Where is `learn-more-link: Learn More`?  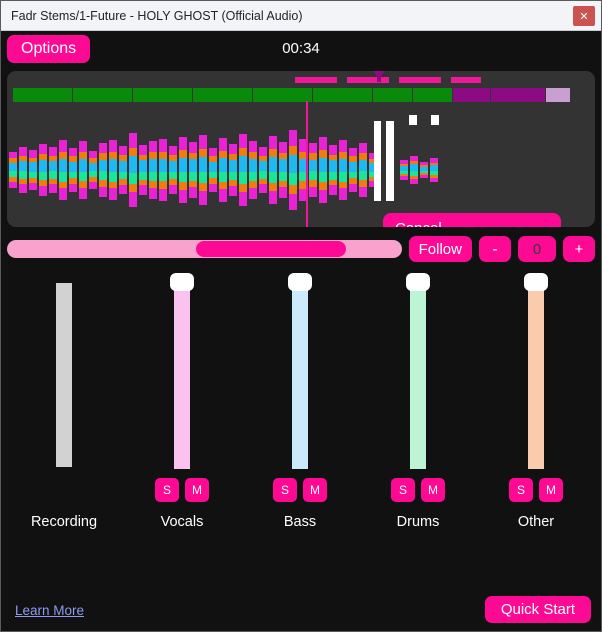 learn-more-link: Learn More is located at coordinates (49, 610).